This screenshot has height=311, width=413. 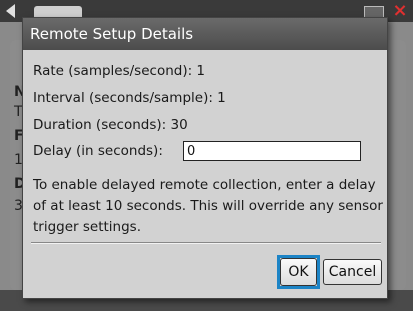 I want to click on dialog-divider, so click(x=206, y=243).